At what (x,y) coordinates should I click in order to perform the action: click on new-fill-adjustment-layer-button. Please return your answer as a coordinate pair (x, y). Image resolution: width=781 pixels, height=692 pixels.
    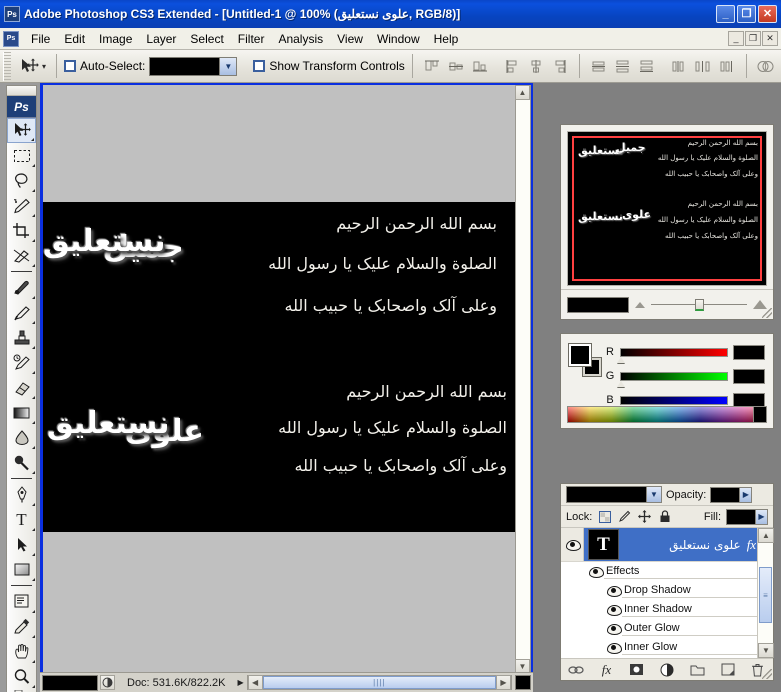
    Looking at the image, I should click on (667, 670).